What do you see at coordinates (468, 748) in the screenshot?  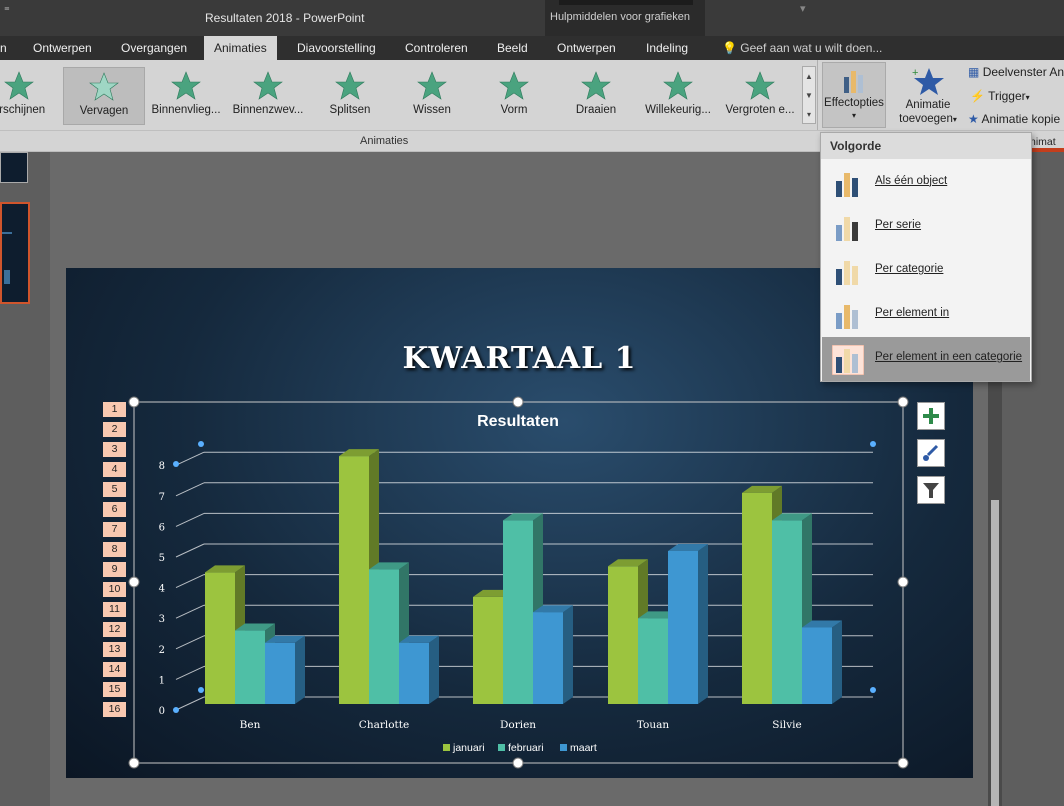 I see `legend-label: januari` at bounding box center [468, 748].